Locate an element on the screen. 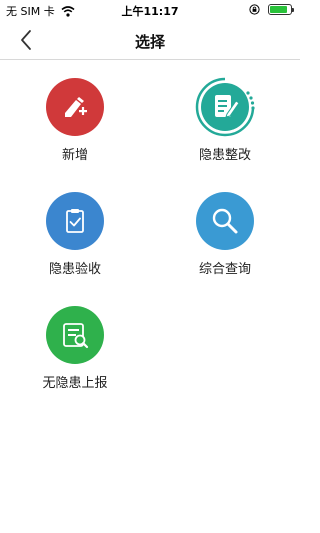  menu-item-rectify-circle is located at coordinates (225, 107).